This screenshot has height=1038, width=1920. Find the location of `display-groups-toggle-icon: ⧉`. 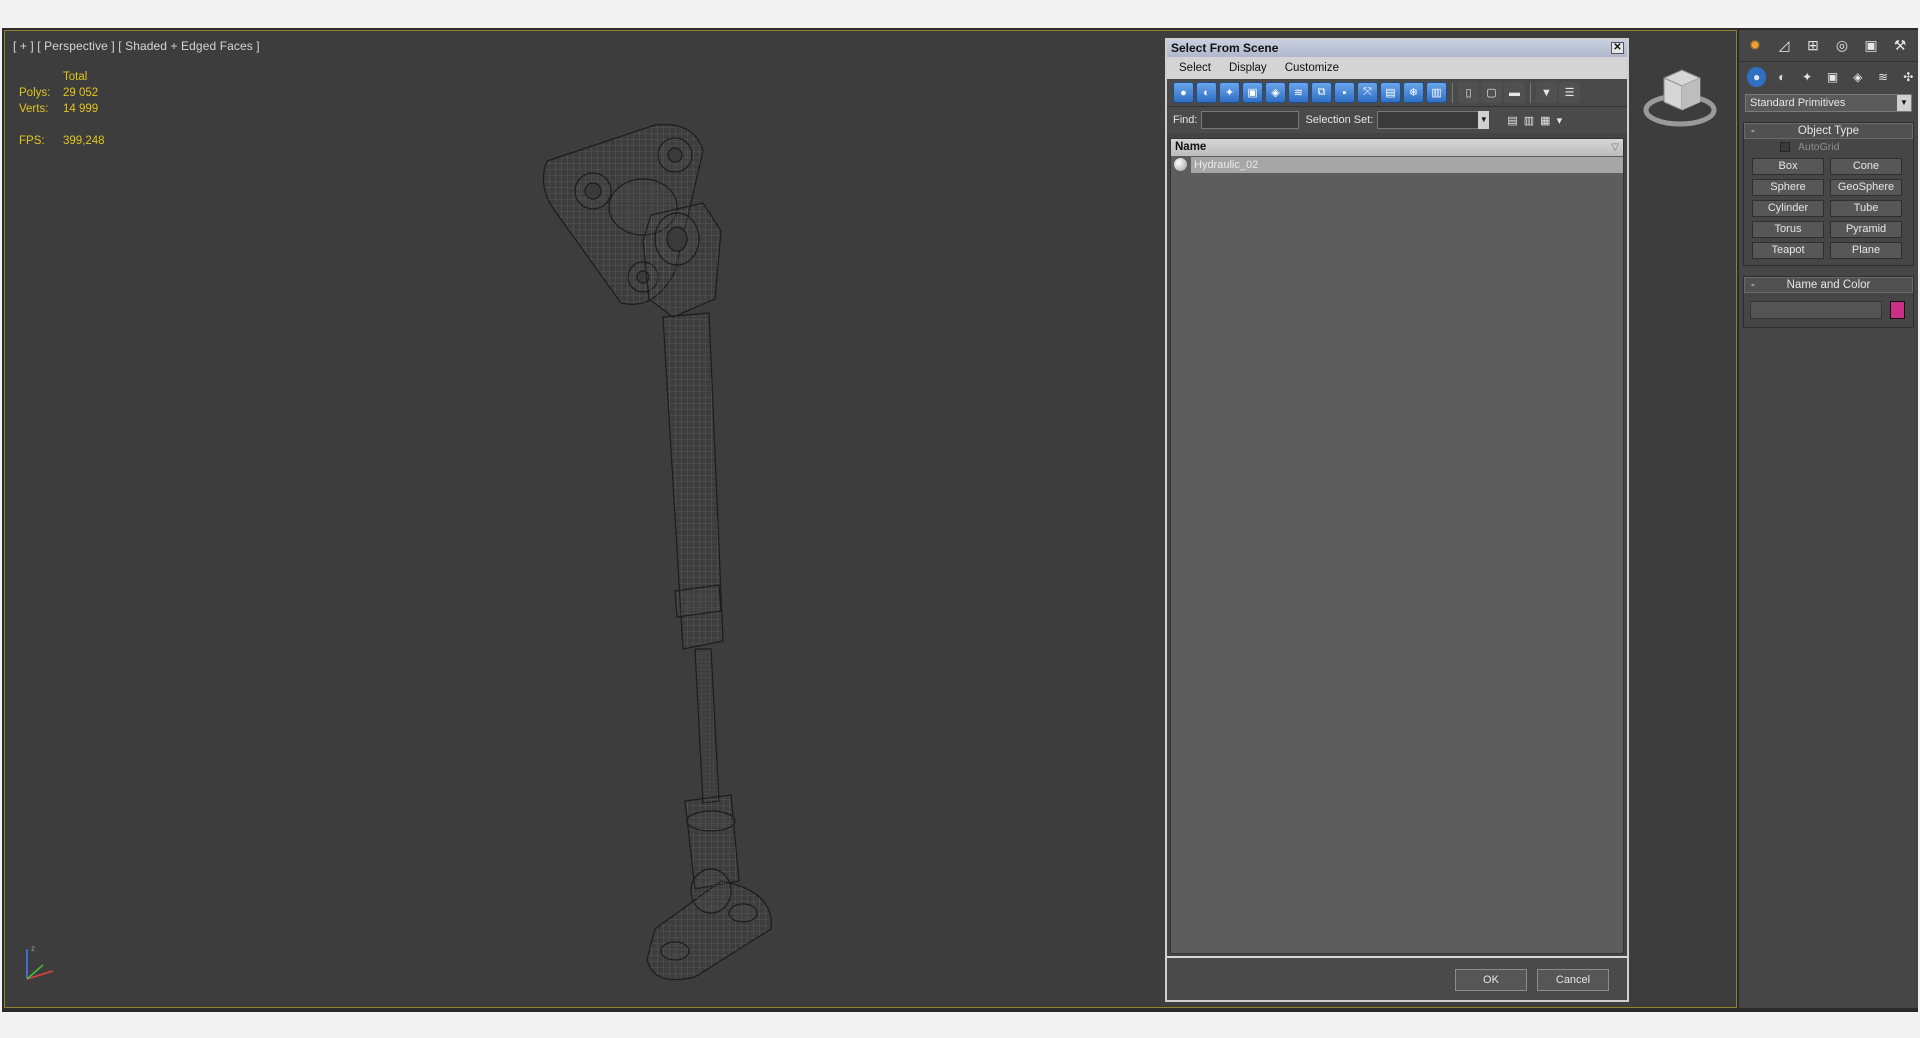

display-groups-toggle-icon: ⧉ is located at coordinates (1321, 92).